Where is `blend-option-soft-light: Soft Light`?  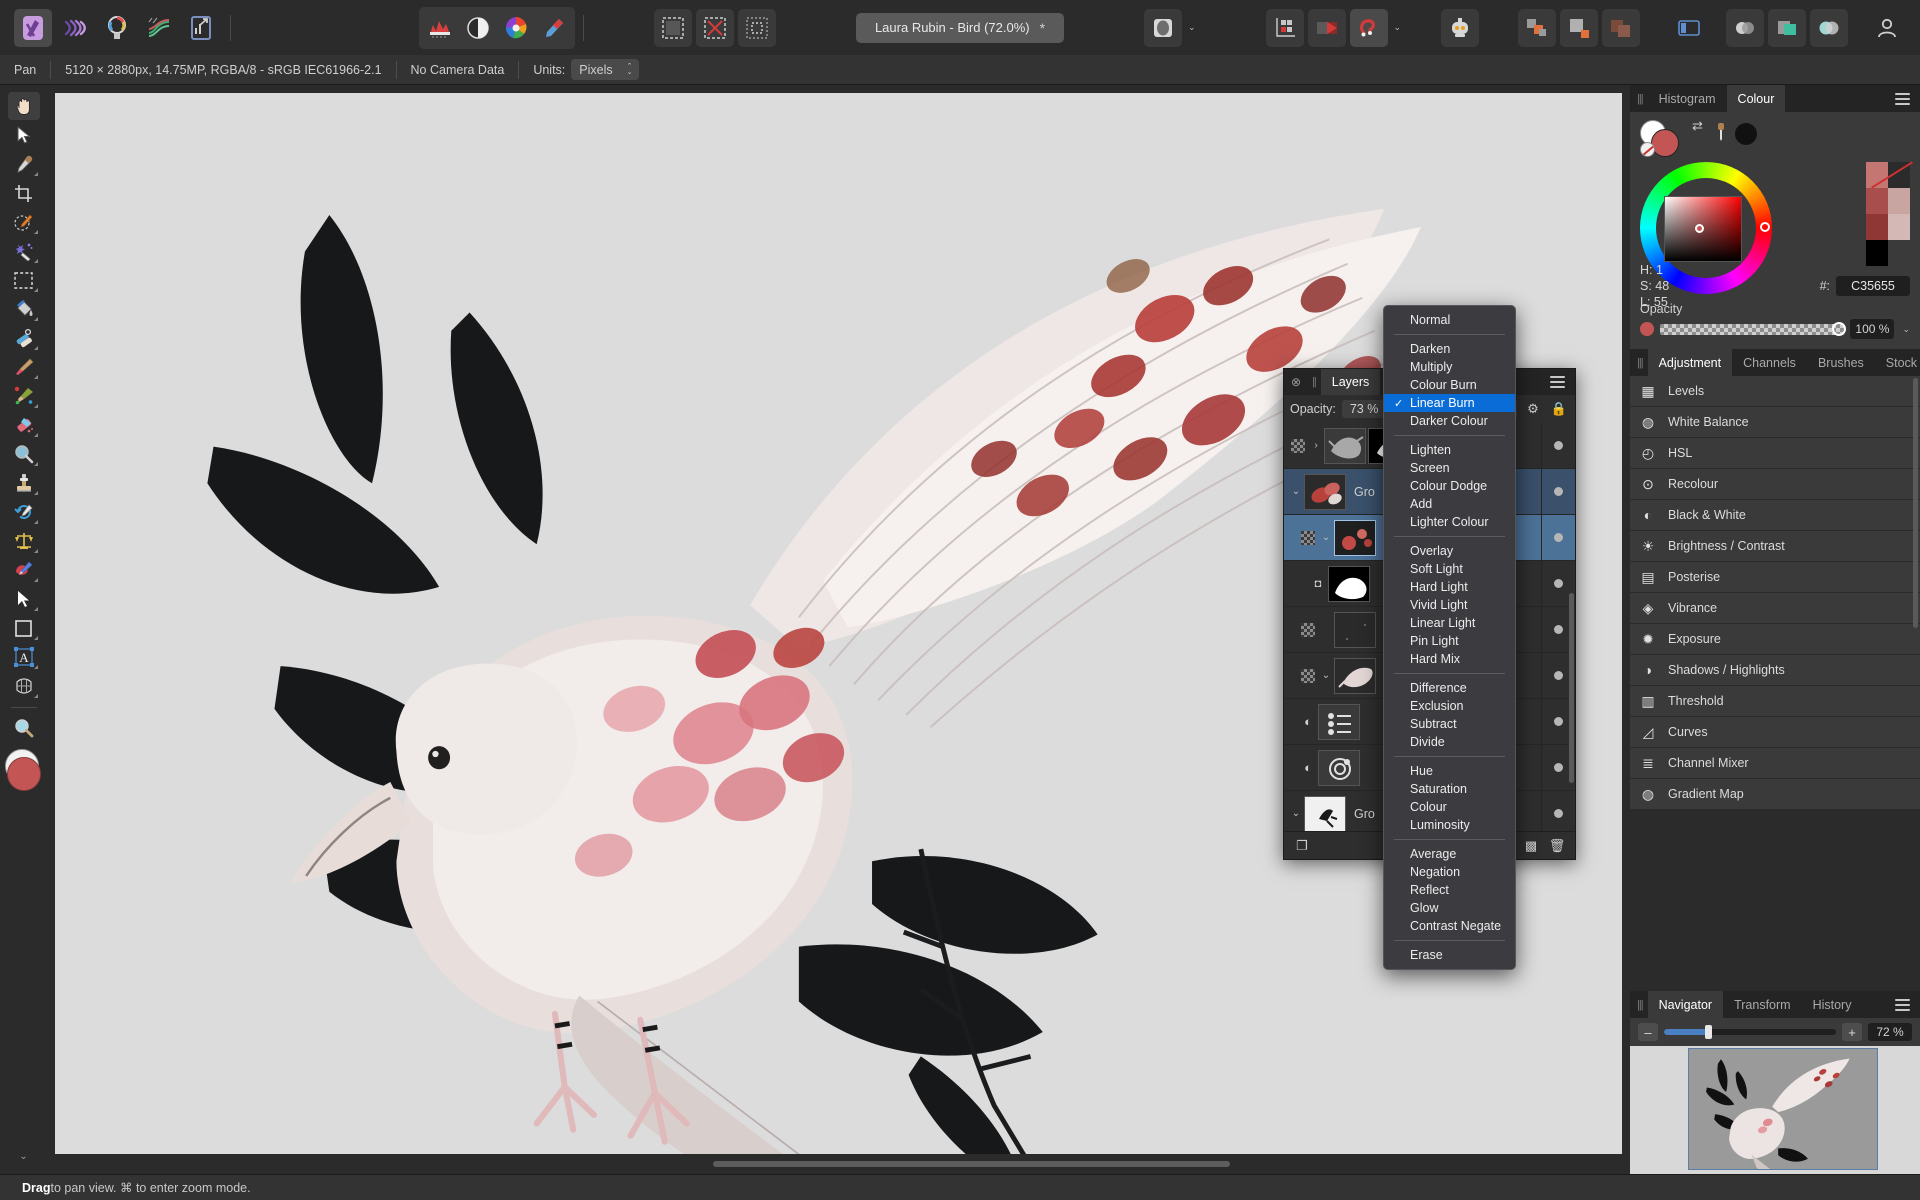
blend-option-soft-light: Soft Light is located at coordinates (1449, 569).